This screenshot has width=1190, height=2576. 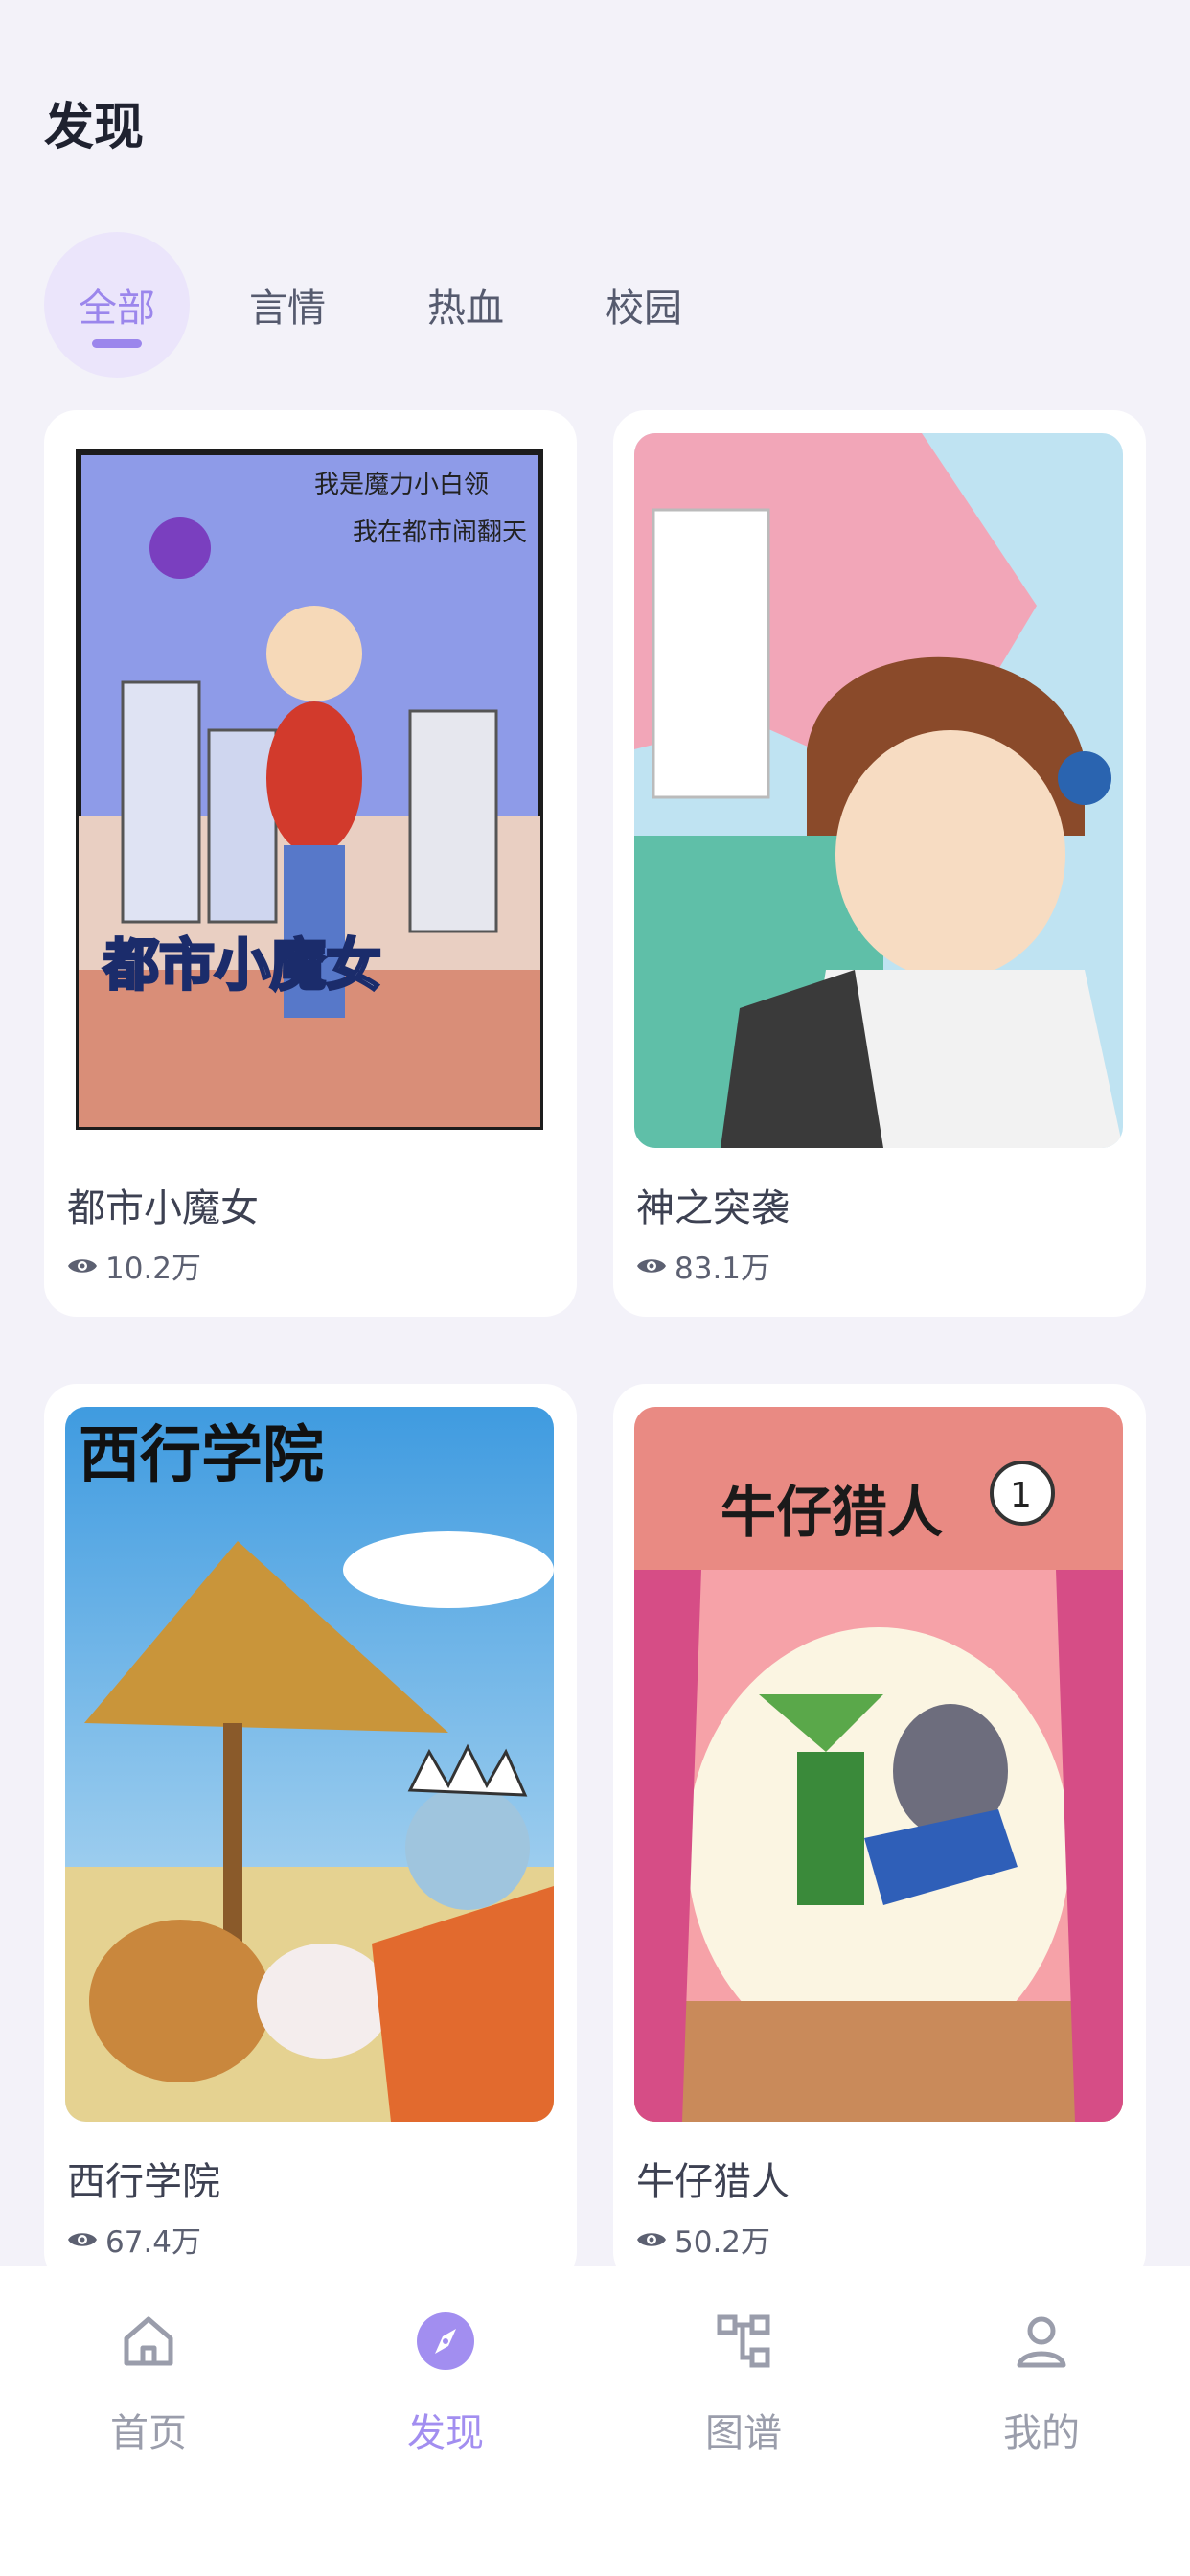 What do you see at coordinates (713, 1208) in the screenshot?
I see `comic-title: 神之突袭` at bounding box center [713, 1208].